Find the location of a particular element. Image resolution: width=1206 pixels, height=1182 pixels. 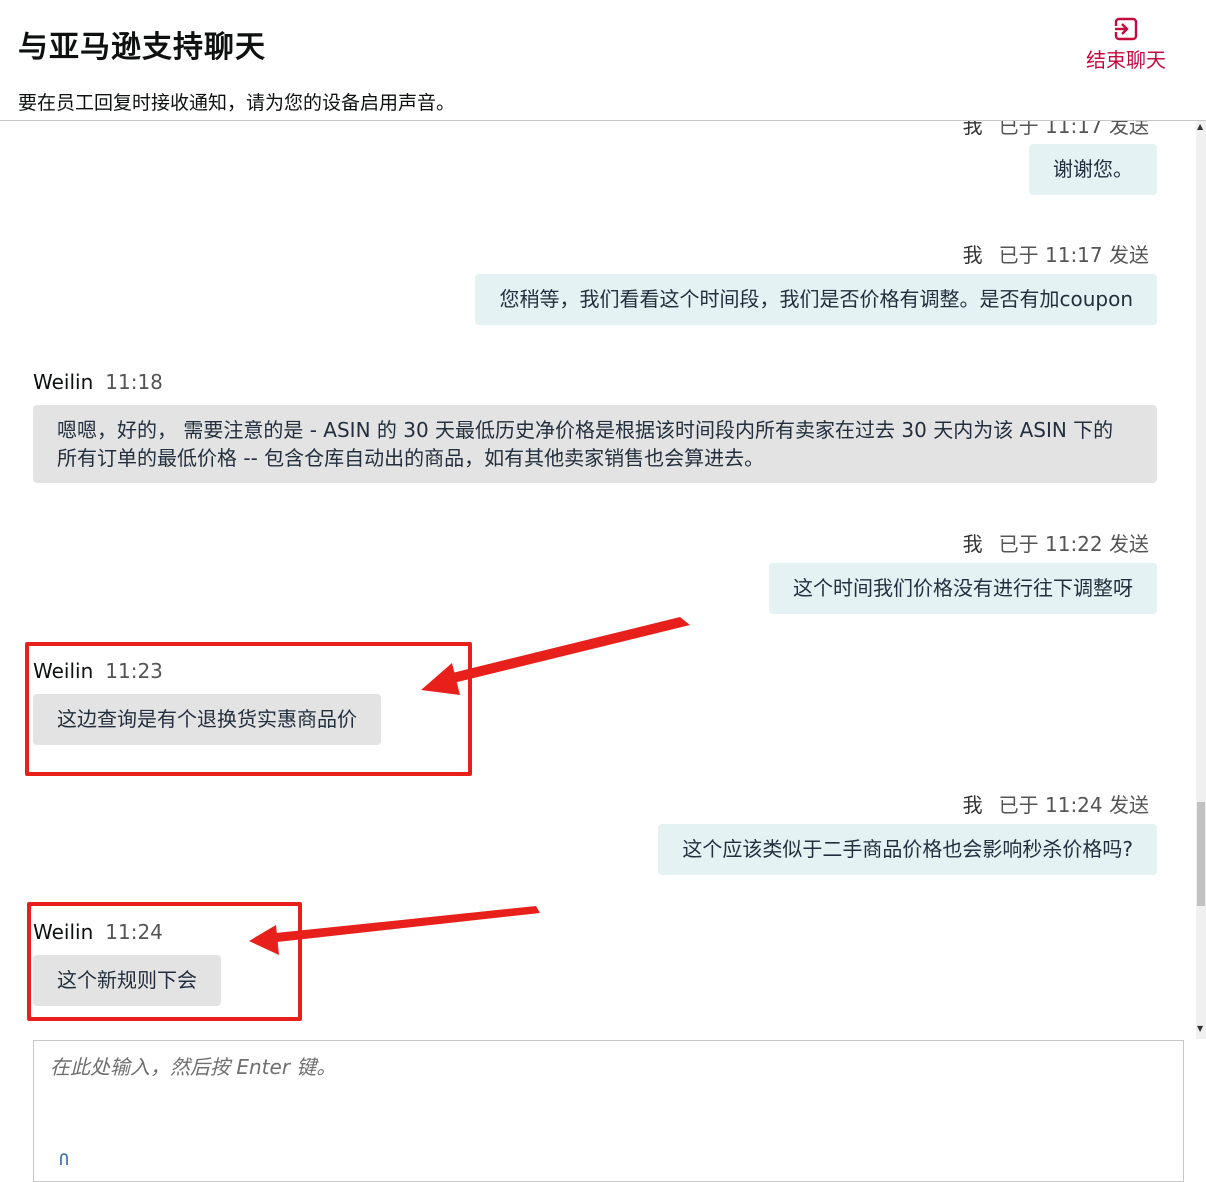

message-input is located at coordinates (605, 1096).